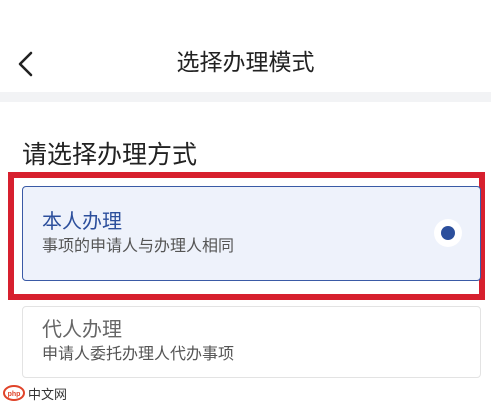  I want to click on option-title: 本人办理, so click(82, 221).